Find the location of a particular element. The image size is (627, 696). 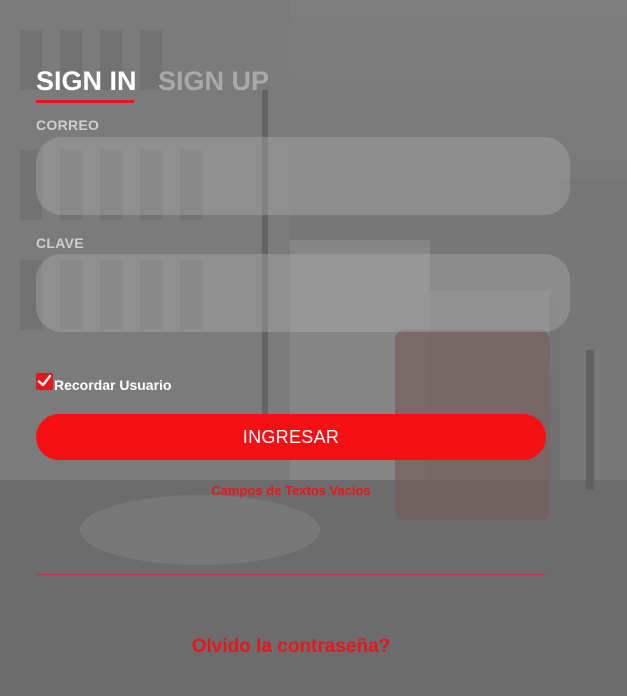

check-icon is located at coordinates (44, 380).